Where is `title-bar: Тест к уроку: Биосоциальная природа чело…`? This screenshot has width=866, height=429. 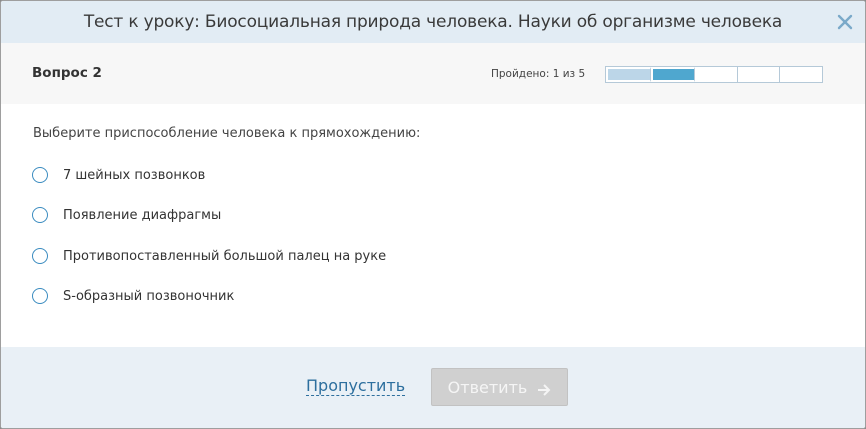 title-bar: Тест к уроку: Биосоциальная природа чело… is located at coordinates (433, 22).